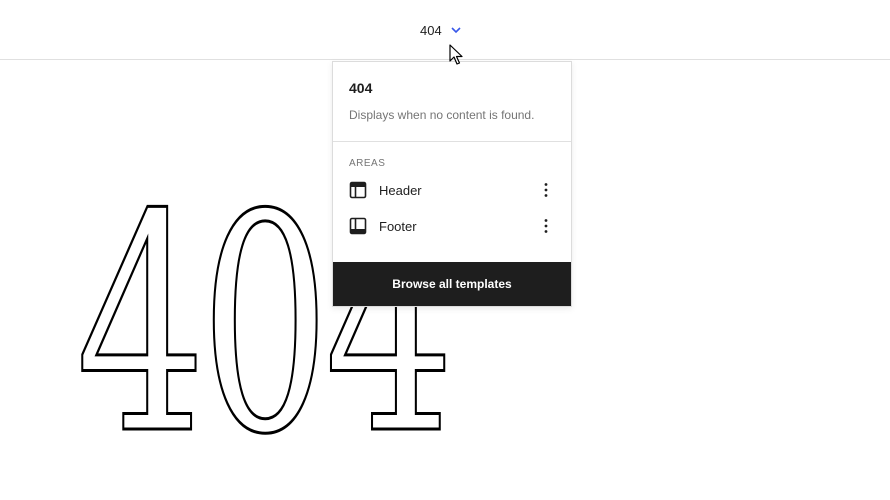 The image size is (890, 500). What do you see at coordinates (442, 115) in the screenshot?
I see `popover-description: Displays when no content is found.` at bounding box center [442, 115].